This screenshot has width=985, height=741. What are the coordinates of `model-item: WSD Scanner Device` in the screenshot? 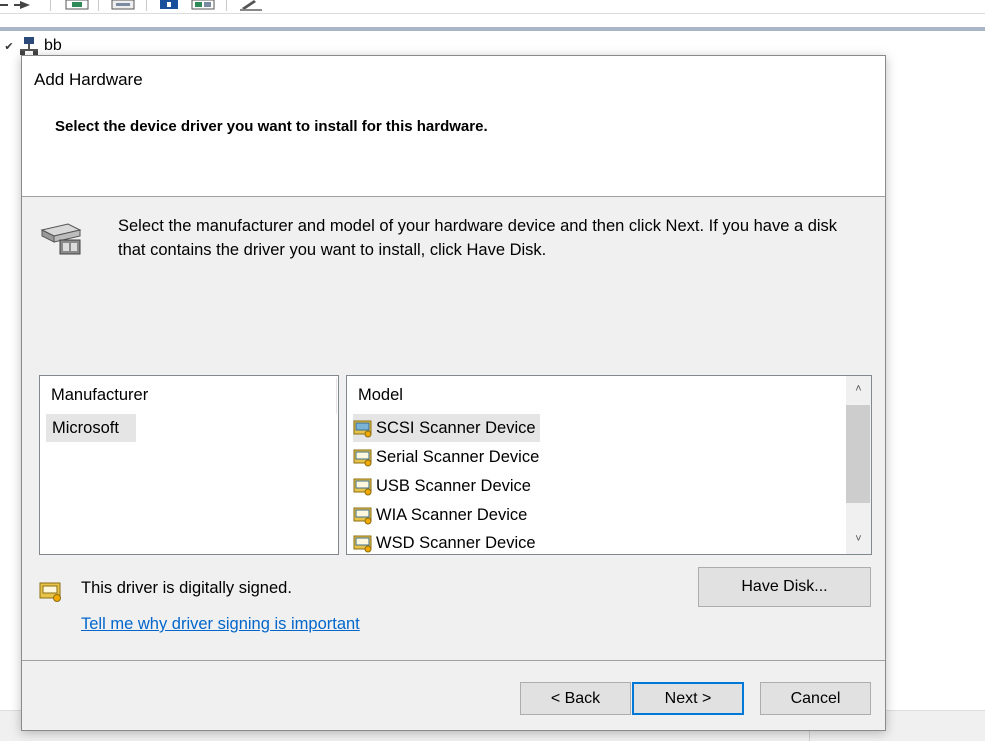 It's located at (446, 543).